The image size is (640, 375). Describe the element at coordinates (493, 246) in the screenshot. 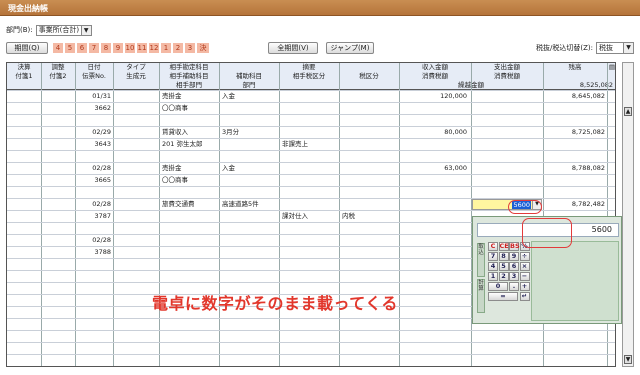

I see `calc-key: C` at that location.